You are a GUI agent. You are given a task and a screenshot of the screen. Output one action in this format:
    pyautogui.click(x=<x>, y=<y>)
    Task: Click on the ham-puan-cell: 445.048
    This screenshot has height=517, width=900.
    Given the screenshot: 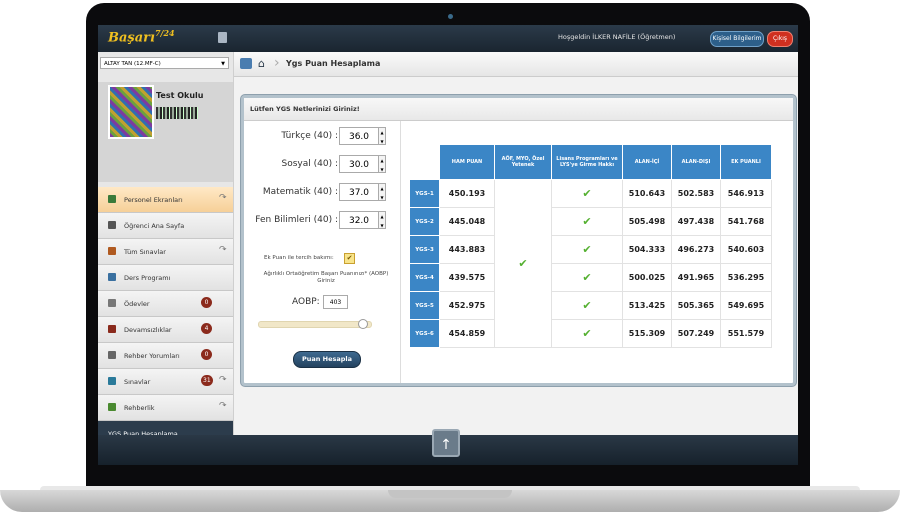 What is the action you would take?
    pyautogui.click(x=467, y=221)
    